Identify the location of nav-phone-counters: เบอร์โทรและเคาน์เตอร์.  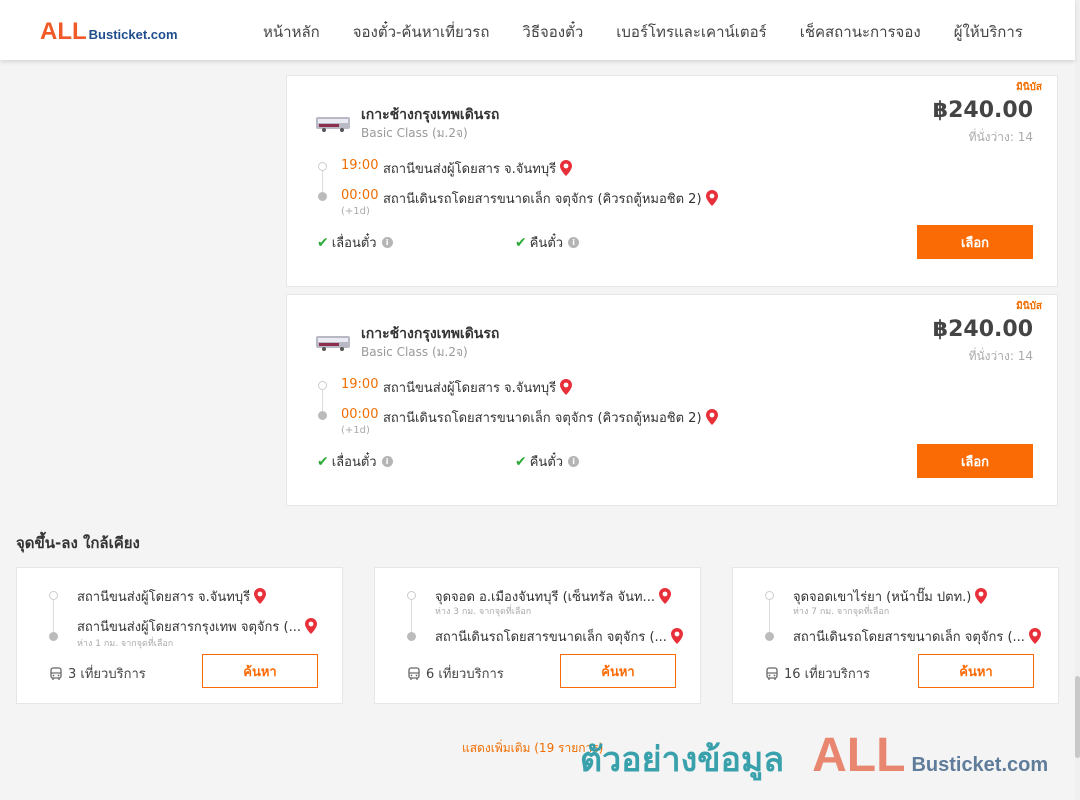
(691, 32).